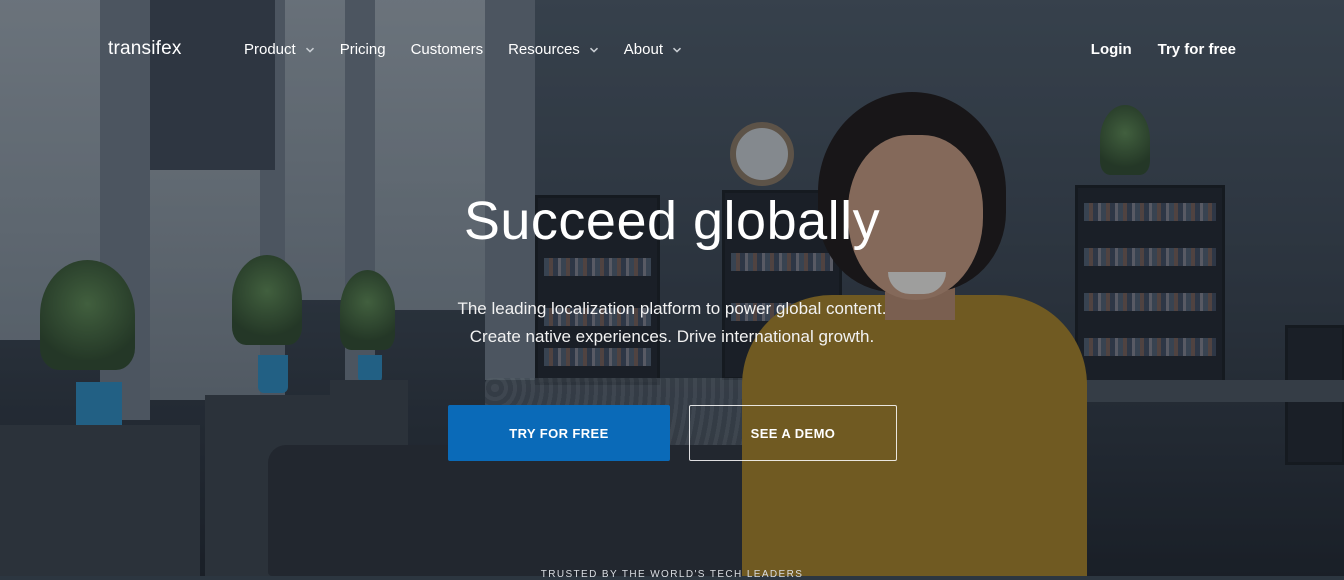  I want to click on nav-item-about: About, so click(653, 49).